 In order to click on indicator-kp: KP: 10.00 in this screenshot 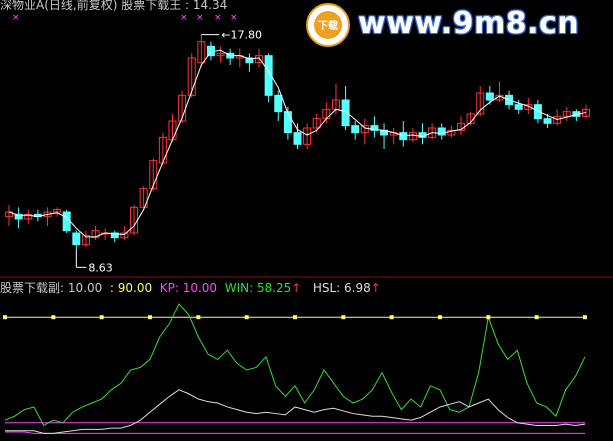, I will do `click(188, 288)`.